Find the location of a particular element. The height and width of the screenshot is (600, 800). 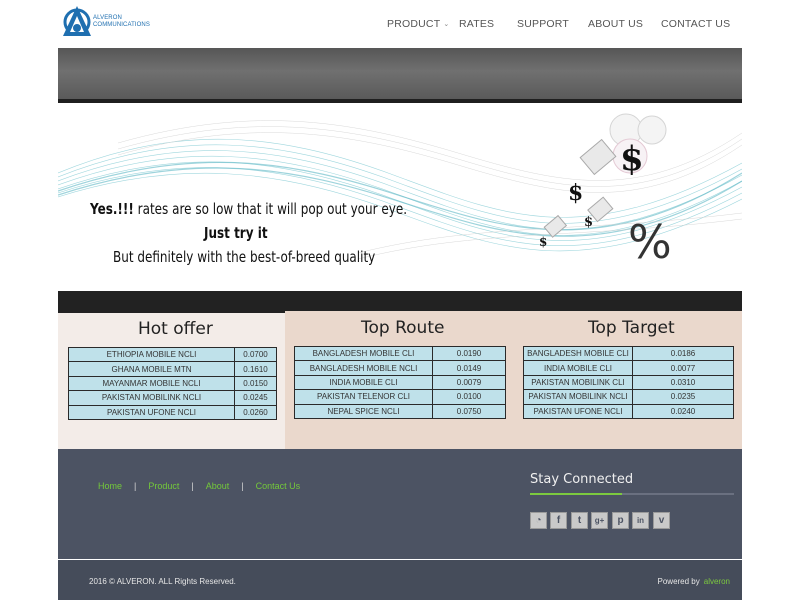

rate-cell: 0.0079 is located at coordinates (469, 382).